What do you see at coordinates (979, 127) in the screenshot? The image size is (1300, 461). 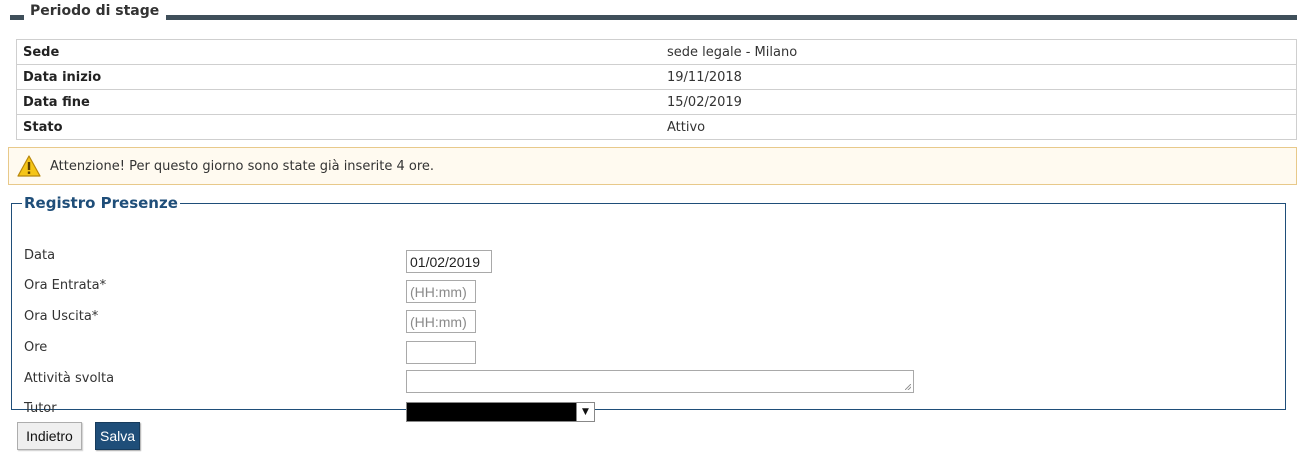 I see `stato-value: Attivo` at bounding box center [979, 127].